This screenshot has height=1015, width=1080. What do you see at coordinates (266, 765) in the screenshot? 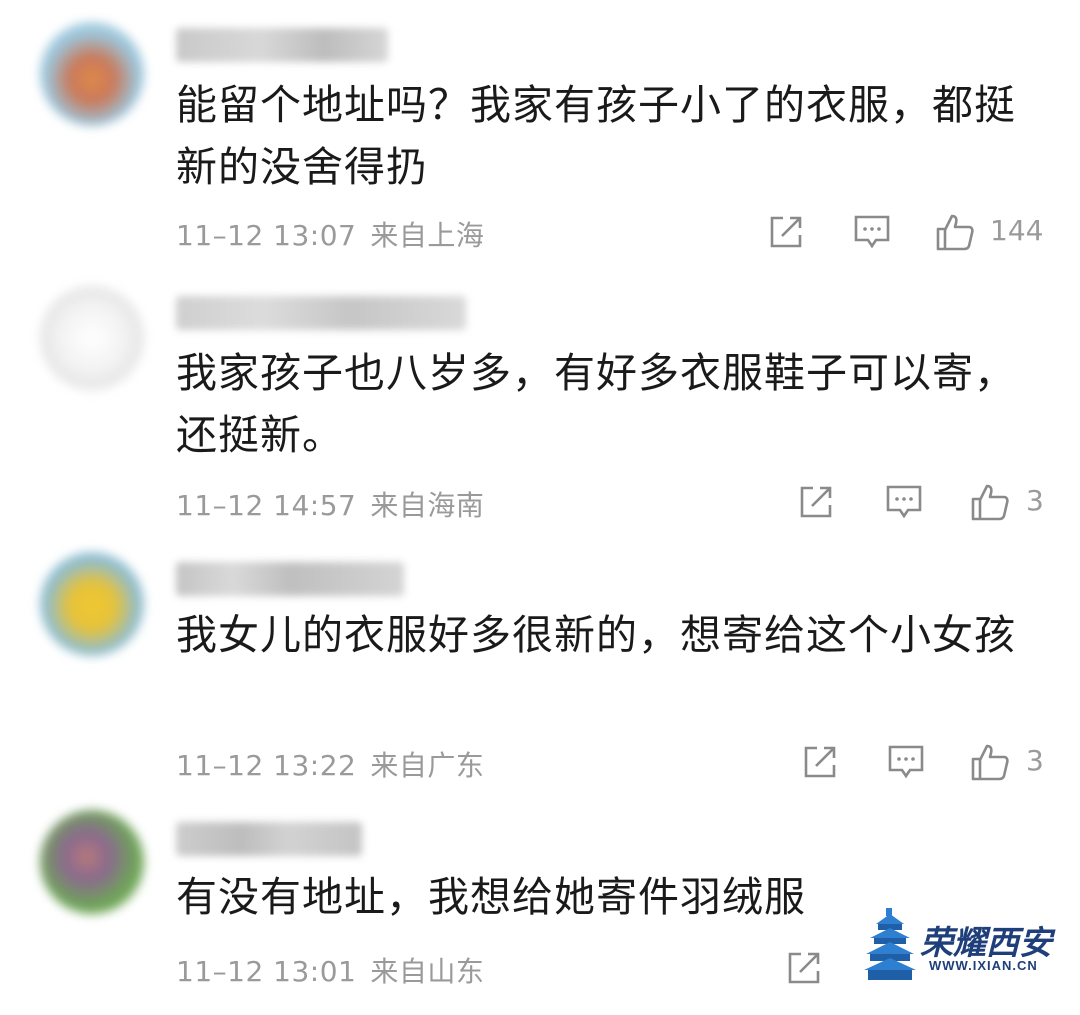
I see `comment-timestamp: 11–12 13:22` at bounding box center [266, 765].